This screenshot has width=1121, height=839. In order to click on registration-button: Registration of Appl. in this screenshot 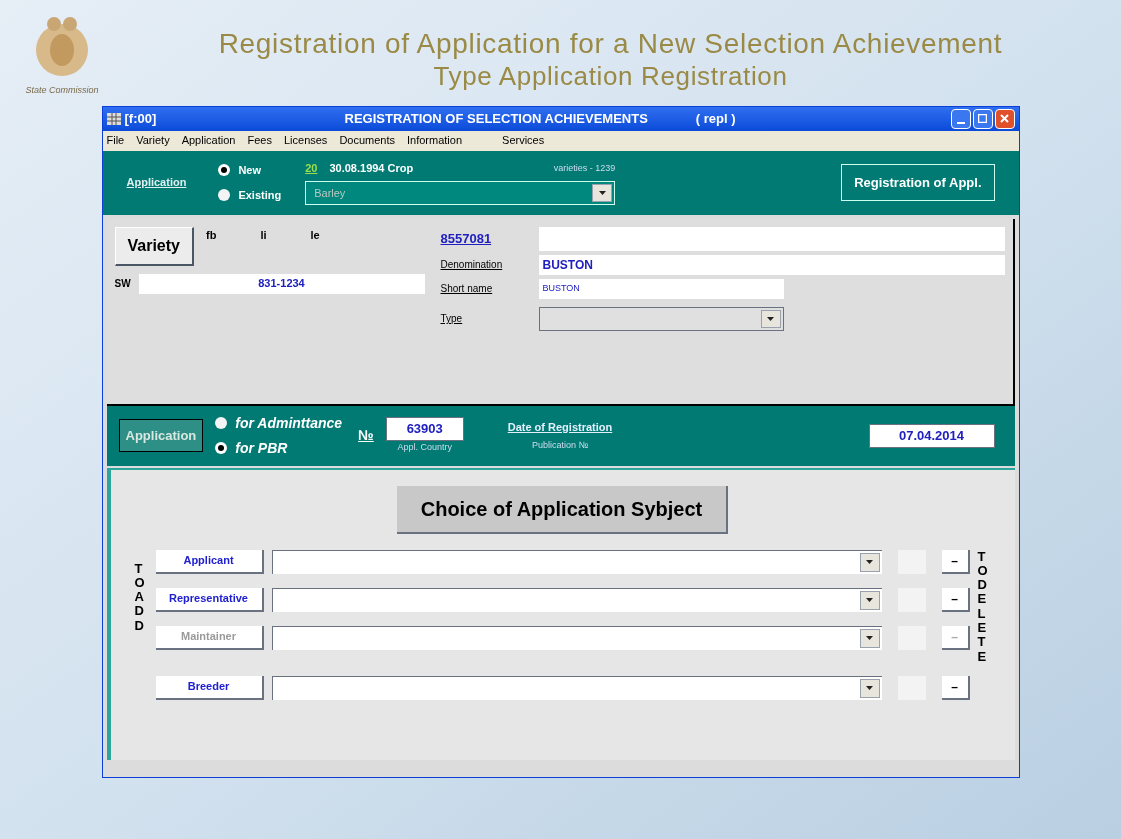, I will do `click(918, 182)`.